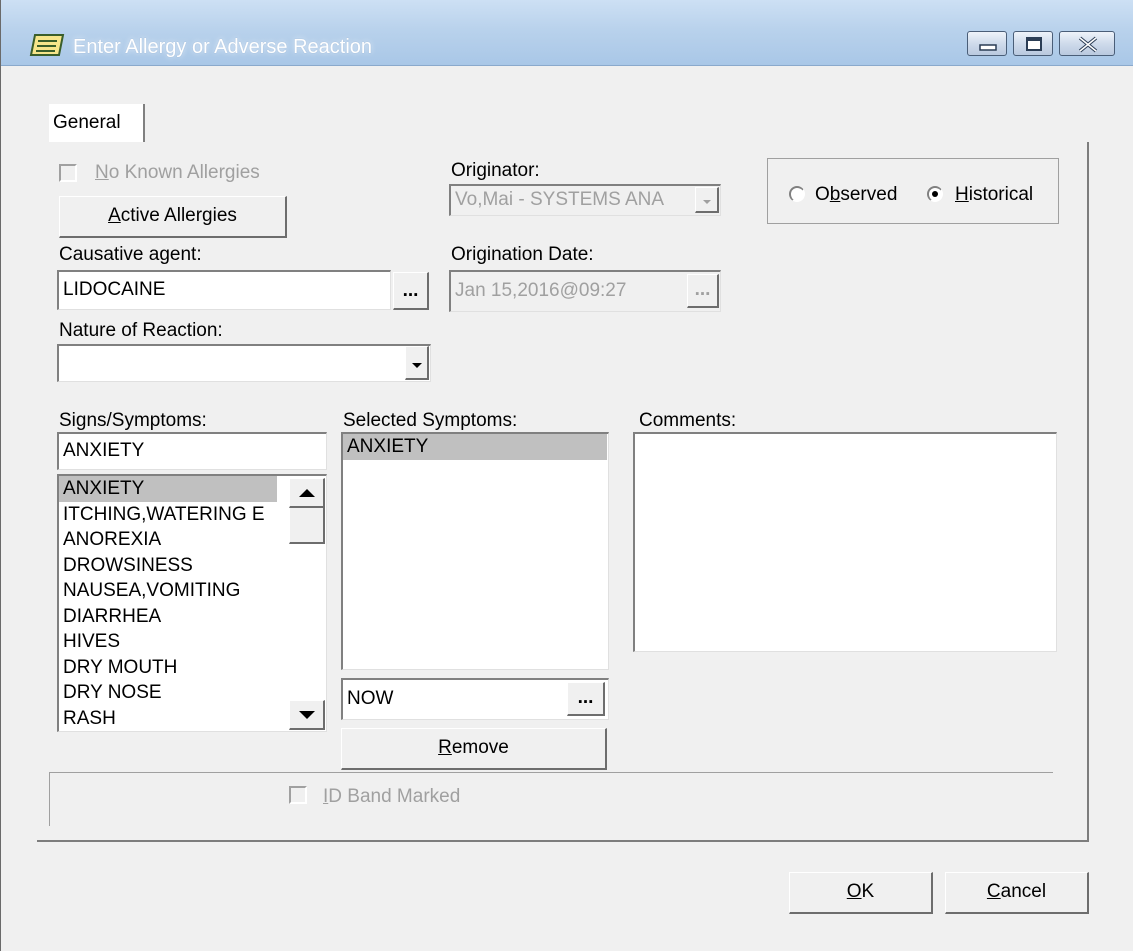 This screenshot has height=951, width=1133. I want to click on list-item: DROWSINESS, so click(192, 566).